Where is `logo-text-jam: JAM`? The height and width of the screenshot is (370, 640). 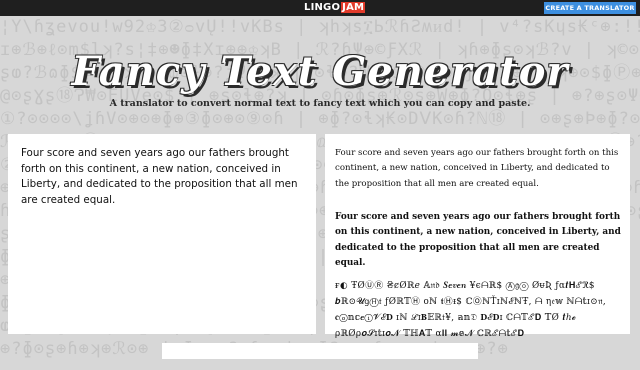 logo-text-jam: JAM is located at coordinates (353, 7).